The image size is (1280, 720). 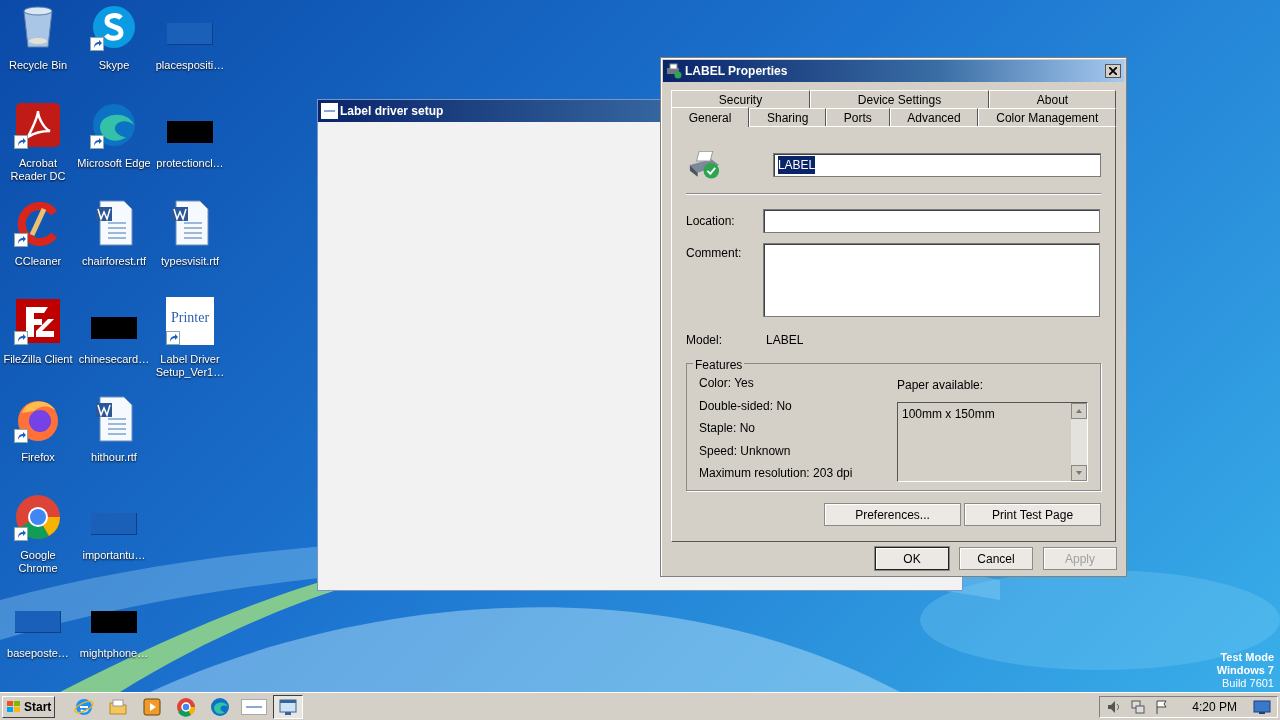 What do you see at coordinates (1248, 683) in the screenshot?
I see `os-build-text: Build 7601` at bounding box center [1248, 683].